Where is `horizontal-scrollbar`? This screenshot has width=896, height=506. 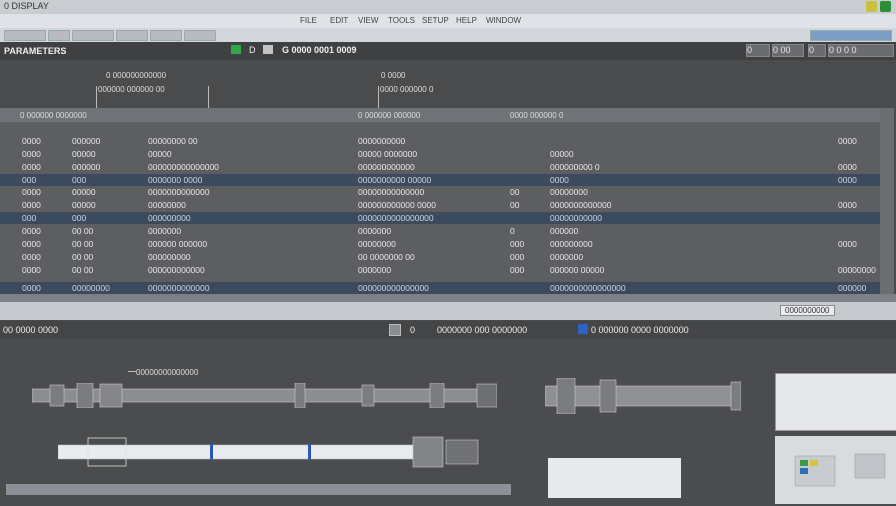 horizontal-scrollbar is located at coordinates (258, 489).